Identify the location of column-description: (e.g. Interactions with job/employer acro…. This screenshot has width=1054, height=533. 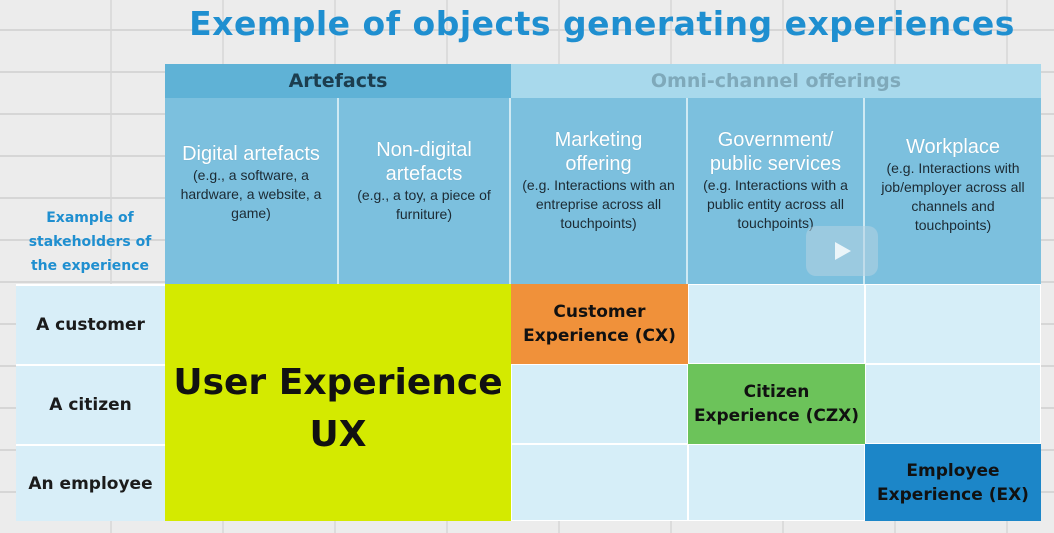
(953, 196).